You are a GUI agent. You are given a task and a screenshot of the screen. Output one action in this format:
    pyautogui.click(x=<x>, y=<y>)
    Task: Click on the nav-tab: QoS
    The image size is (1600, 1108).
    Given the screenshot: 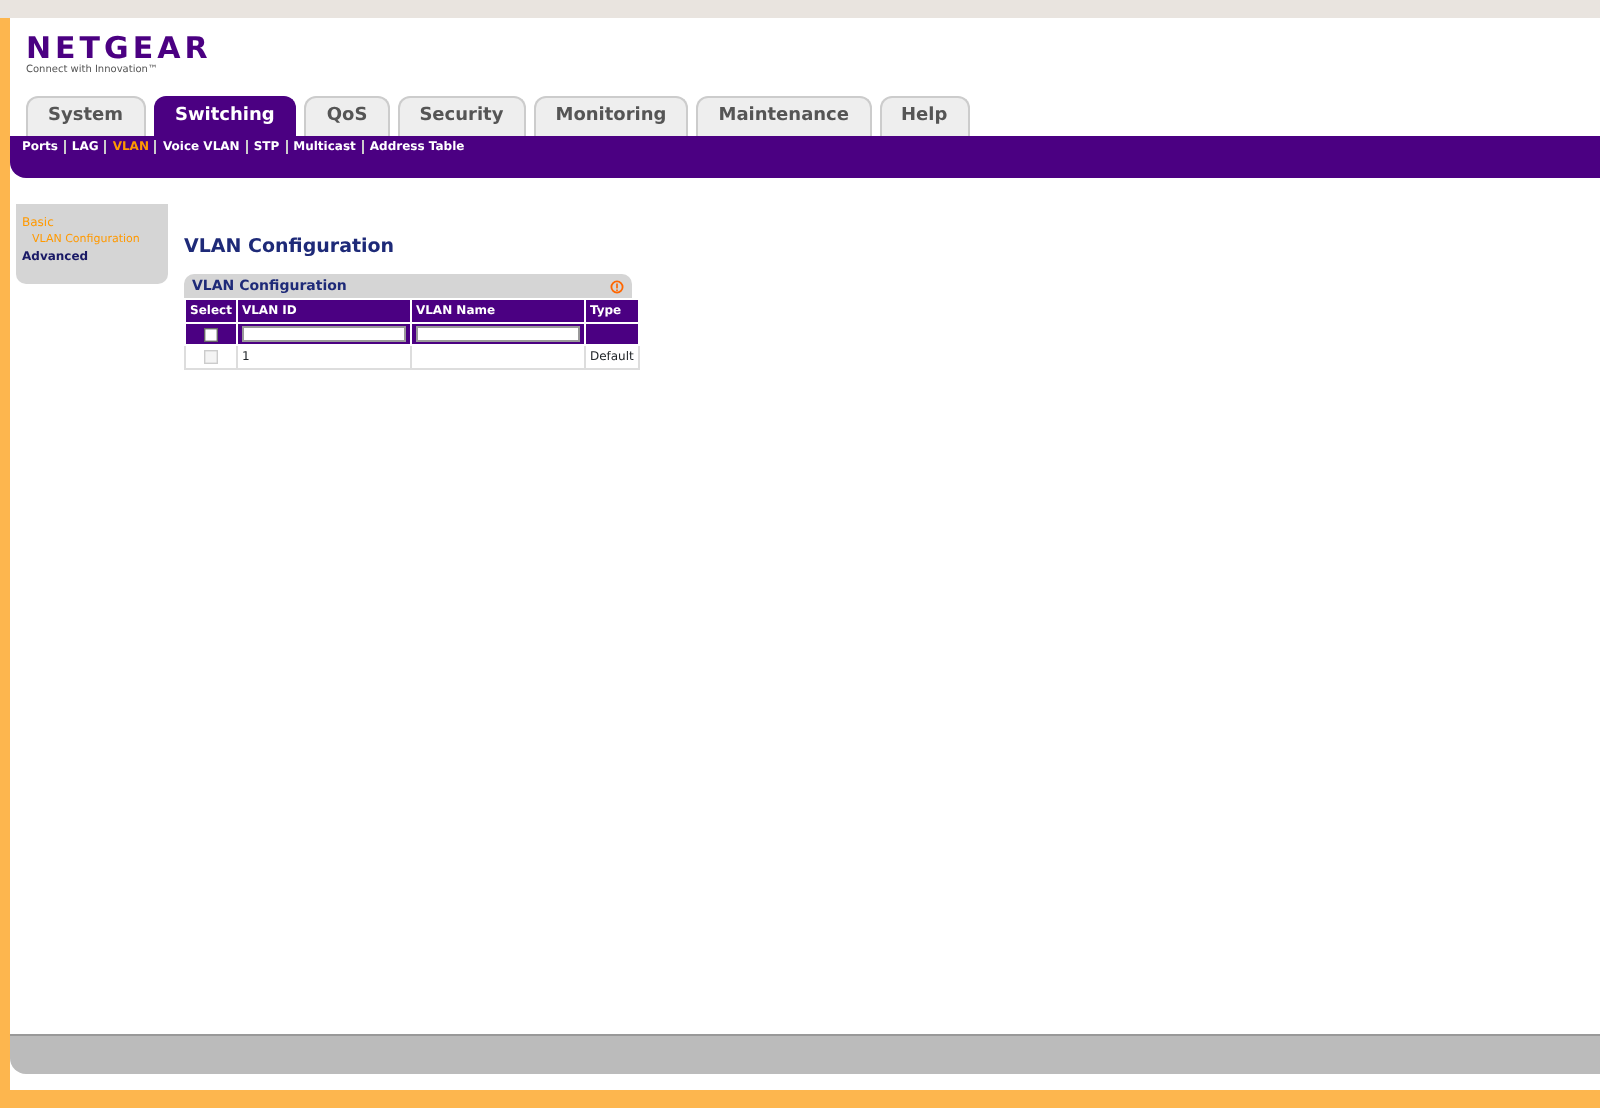 What is the action you would take?
    pyautogui.click(x=347, y=115)
    